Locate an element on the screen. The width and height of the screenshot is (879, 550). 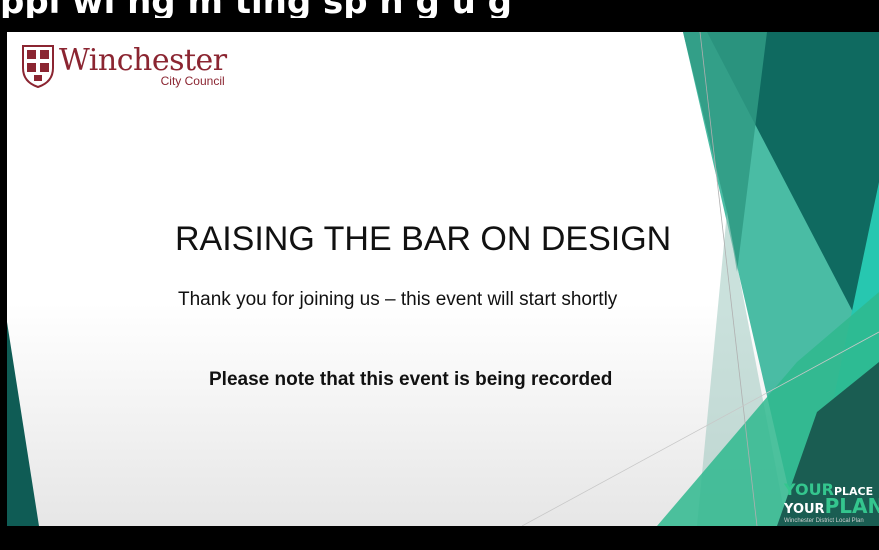
brand-tagline: Winchester District Local Plan is located at coordinates (824, 521).